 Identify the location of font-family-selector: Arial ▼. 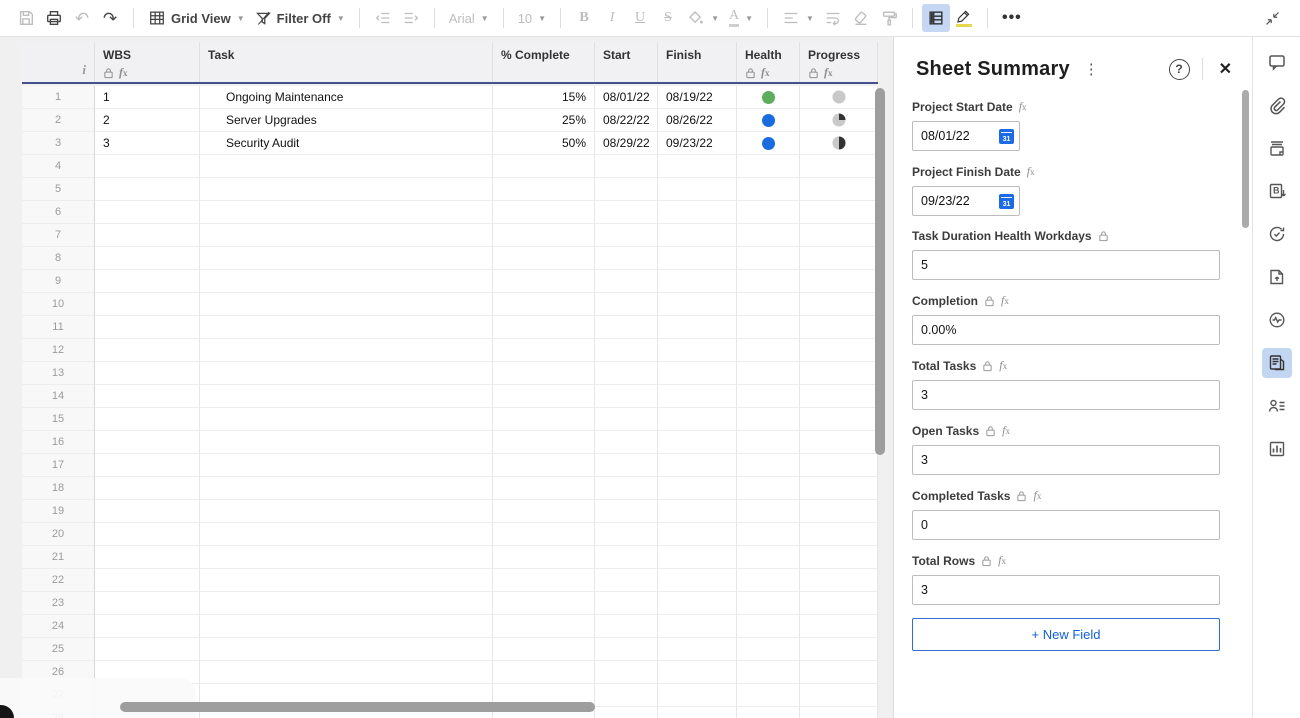
(469, 18).